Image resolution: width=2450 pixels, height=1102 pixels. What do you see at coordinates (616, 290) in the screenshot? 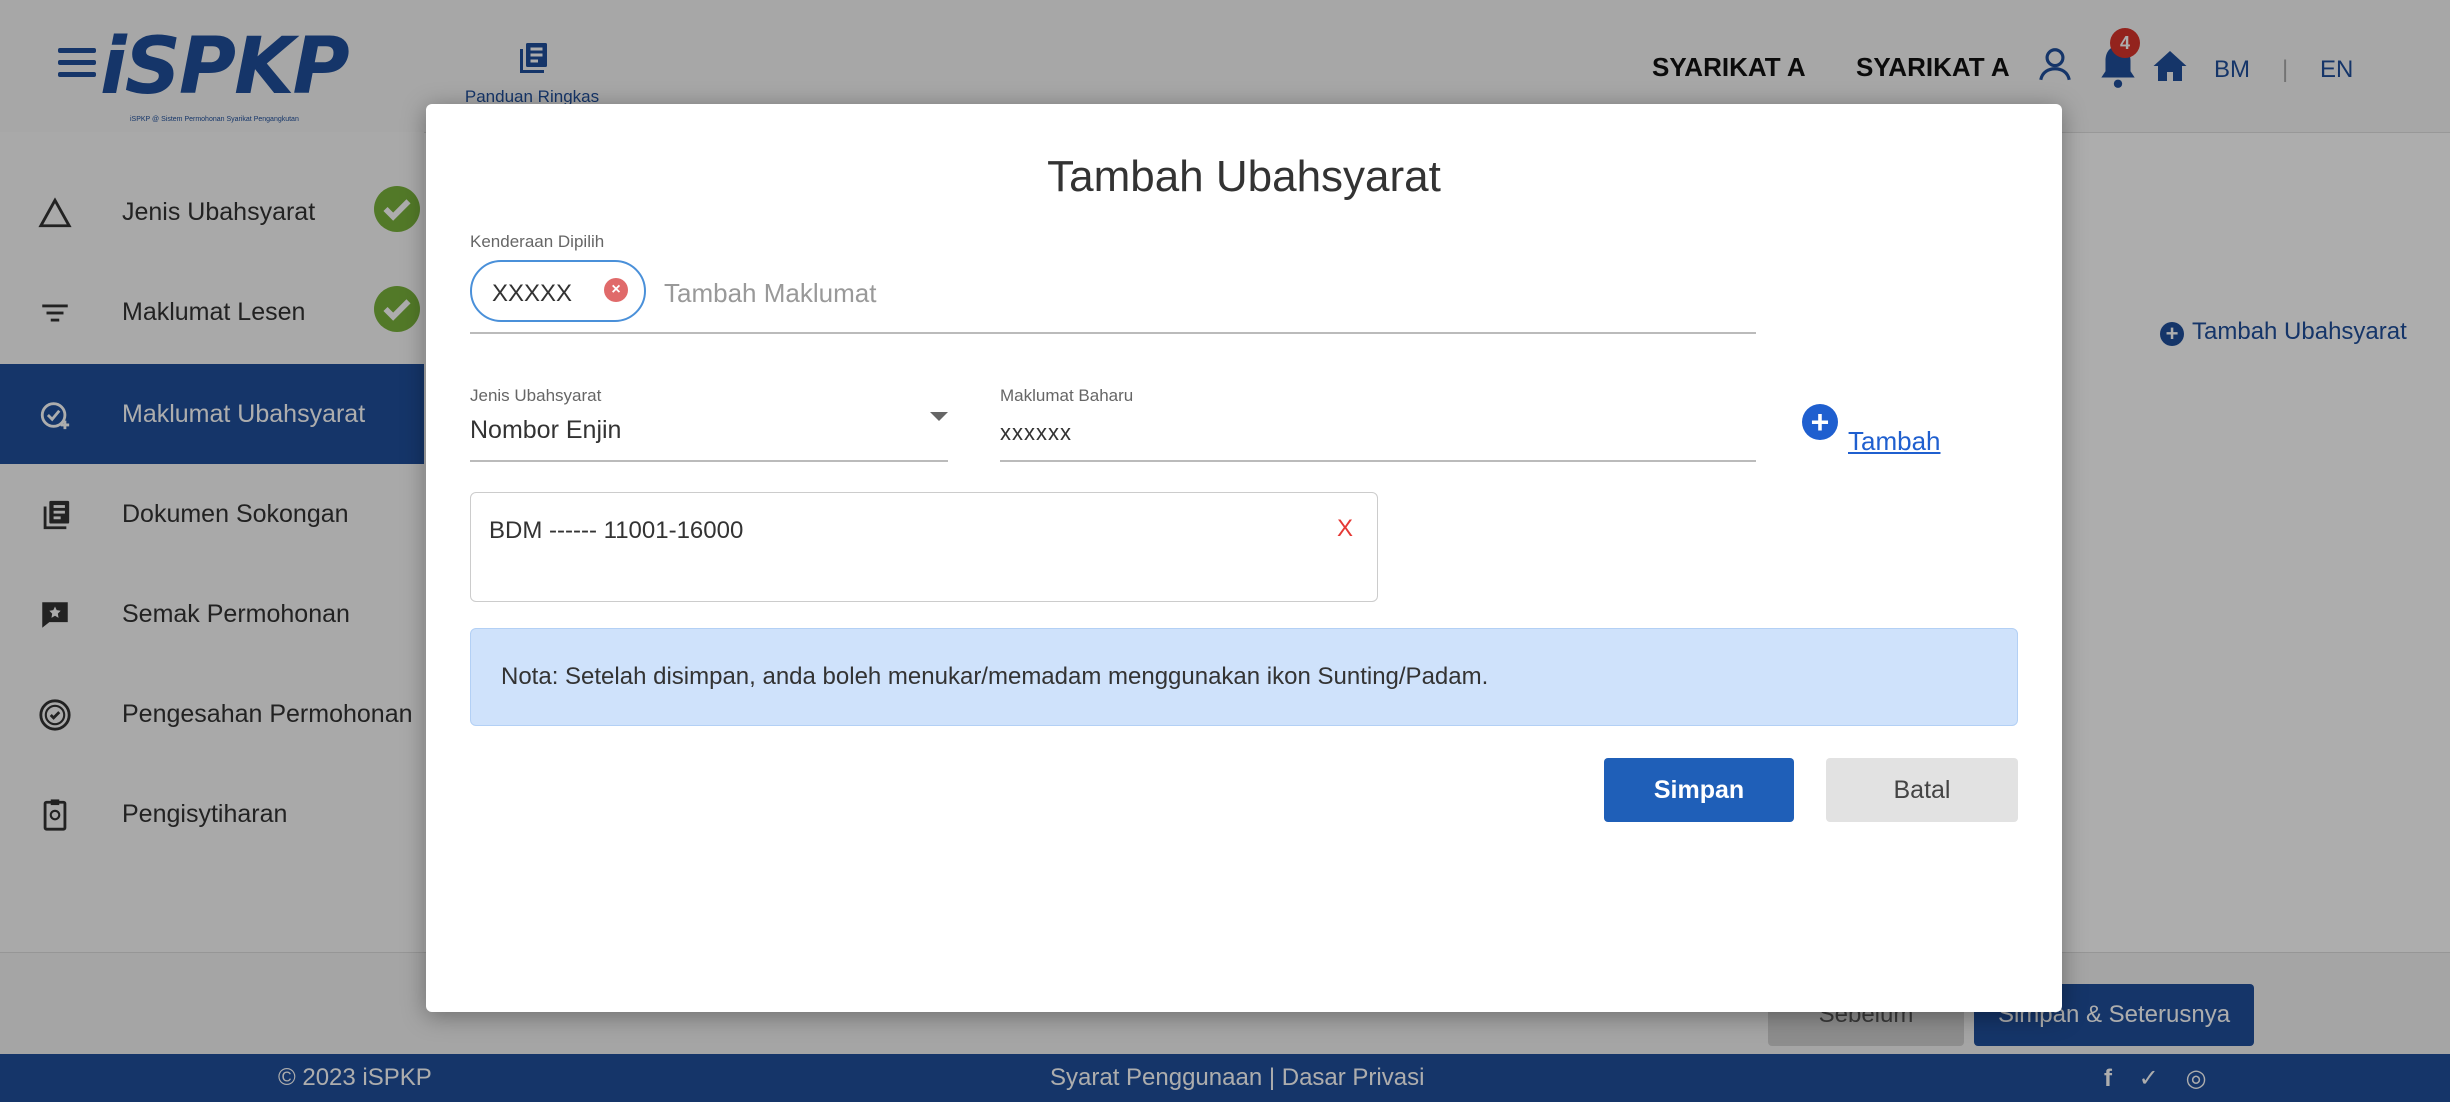
I see `remove-chip-icon: ×` at bounding box center [616, 290].